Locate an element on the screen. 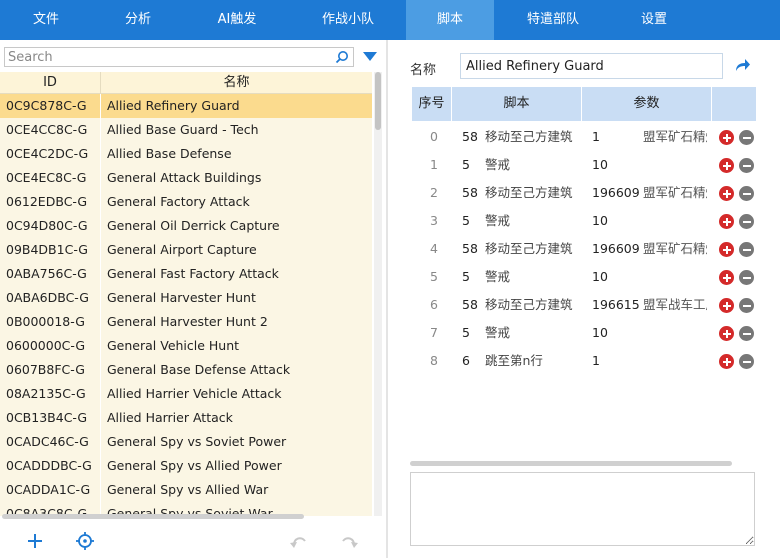 Image resolution: width=780 pixels, height=558 pixels. search-input is located at coordinates (168, 57).